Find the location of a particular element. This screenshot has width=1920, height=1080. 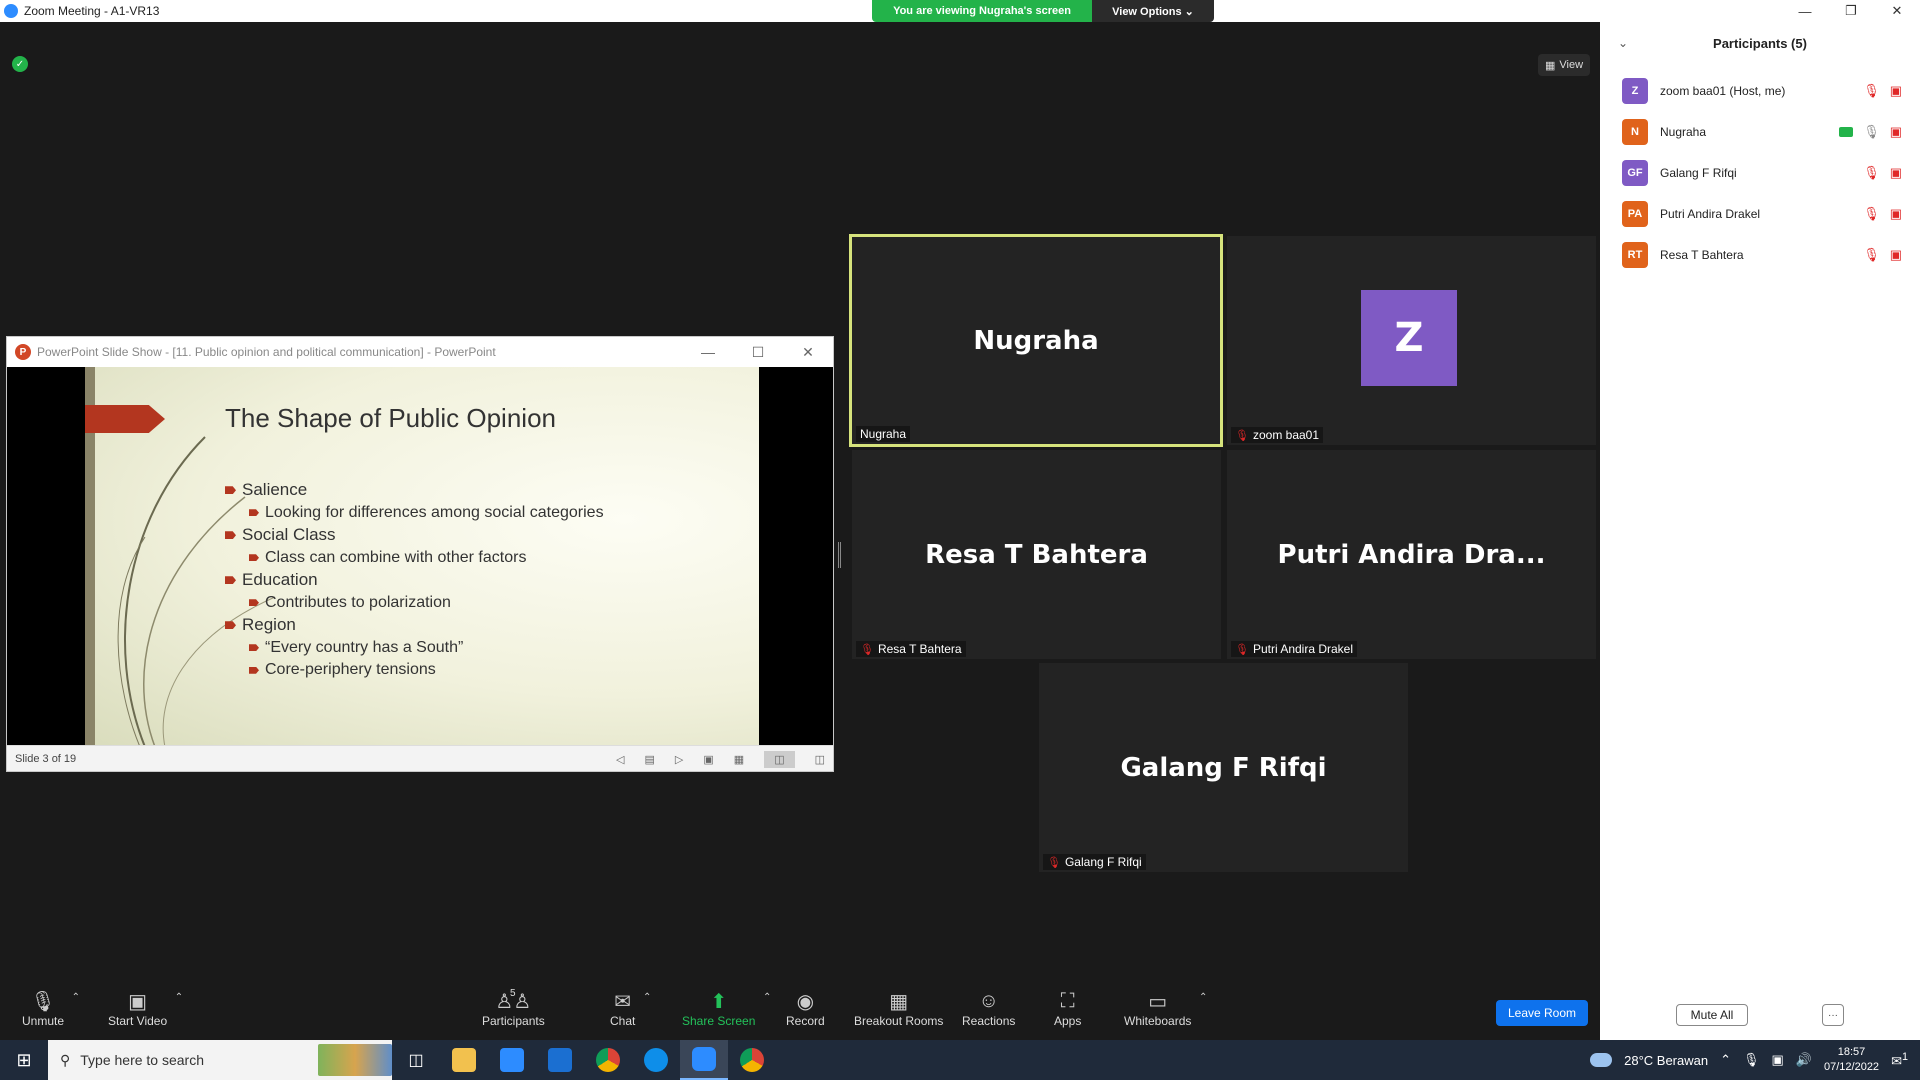

normal-view-icon: ▣ is located at coordinates (708, 759).